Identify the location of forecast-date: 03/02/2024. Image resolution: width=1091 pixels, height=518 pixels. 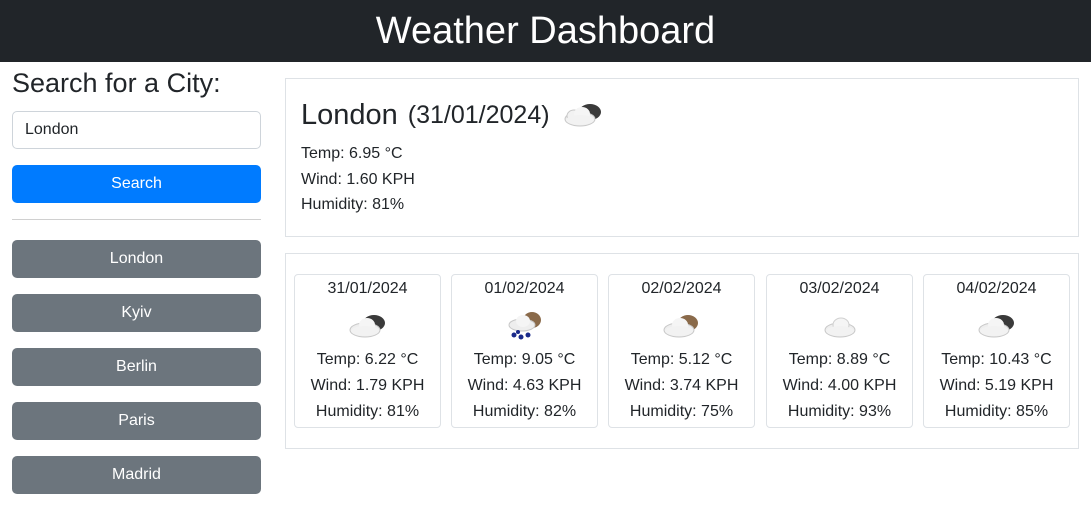
(839, 288).